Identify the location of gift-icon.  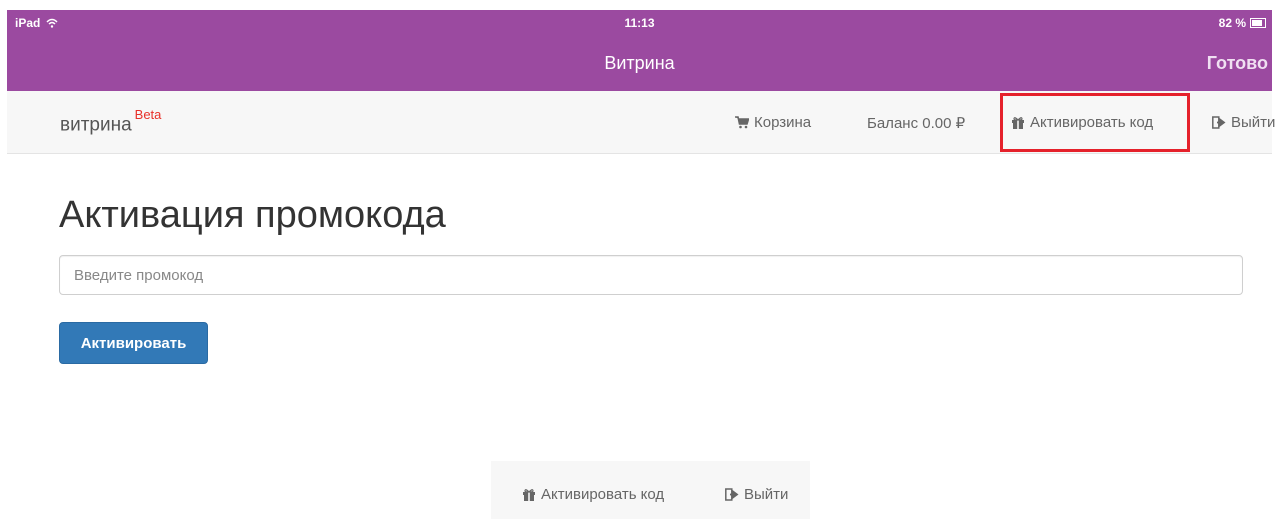
(529, 495).